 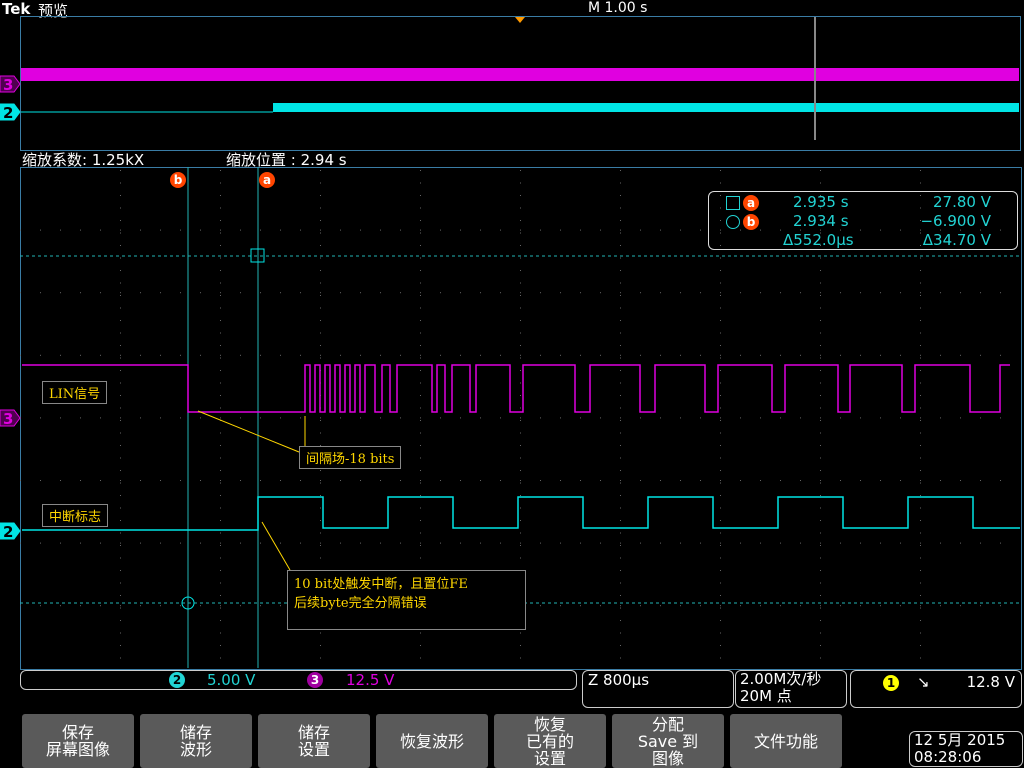 I want to click on acquisition-settings: 2.00M次/秒 20M 点, so click(x=791, y=689).